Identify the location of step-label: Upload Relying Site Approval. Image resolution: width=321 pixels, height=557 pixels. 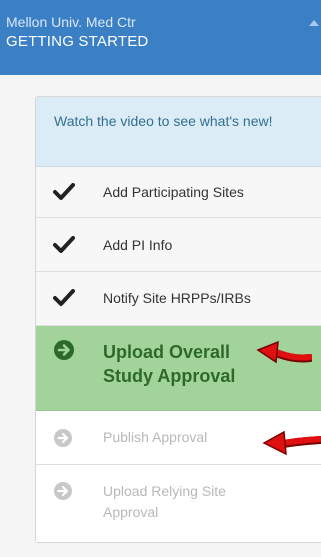
(164, 501).